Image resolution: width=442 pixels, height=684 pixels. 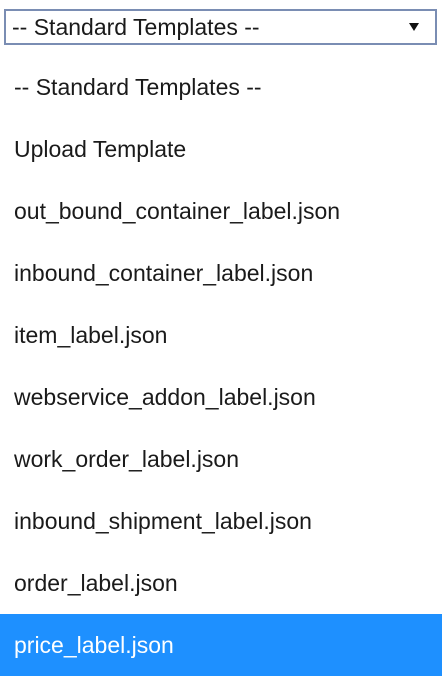 What do you see at coordinates (136, 26) in the screenshot?
I see `template-select-value: -- Standard Templates --` at bounding box center [136, 26].